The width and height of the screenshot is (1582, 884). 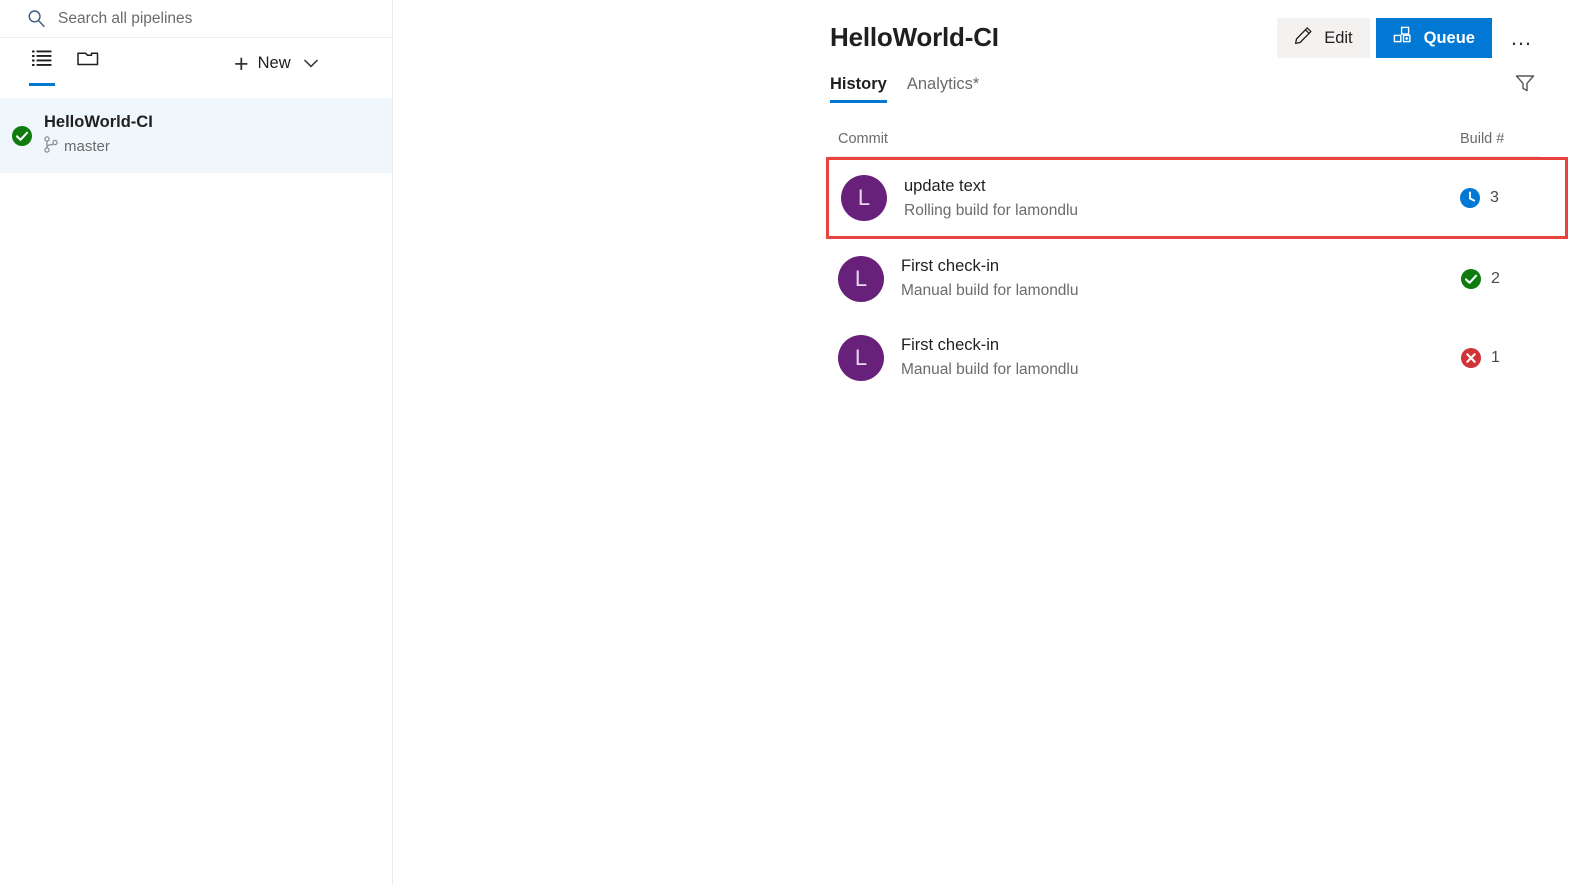 What do you see at coordinates (1495, 357) in the screenshot?
I see `build-number: 1` at bounding box center [1495, 357].